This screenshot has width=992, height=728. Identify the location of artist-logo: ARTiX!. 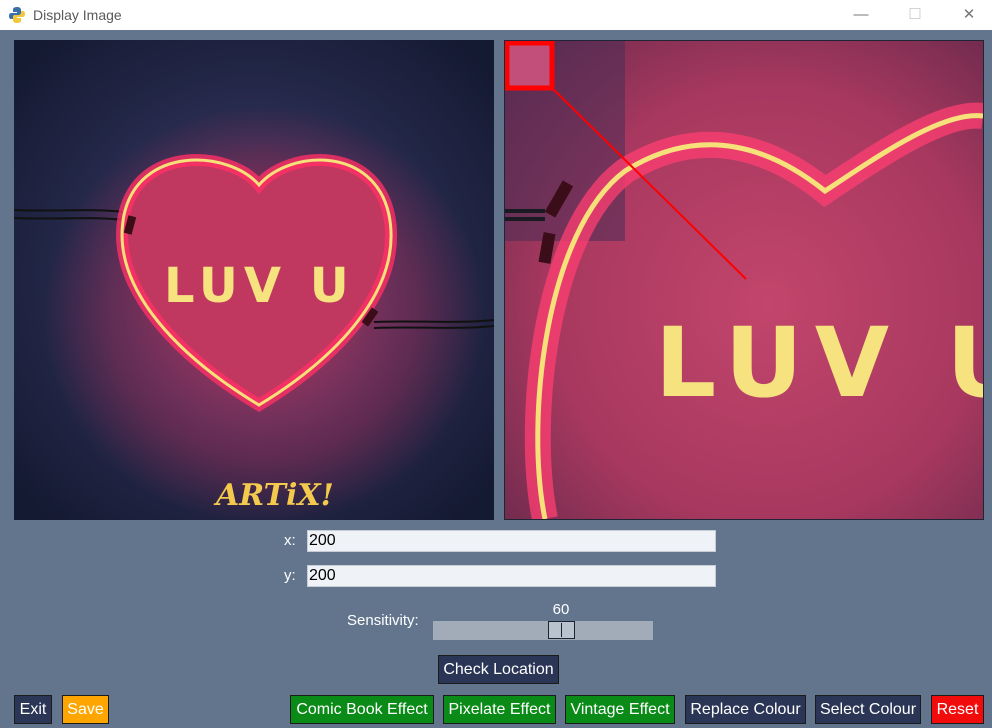
(273, 495).